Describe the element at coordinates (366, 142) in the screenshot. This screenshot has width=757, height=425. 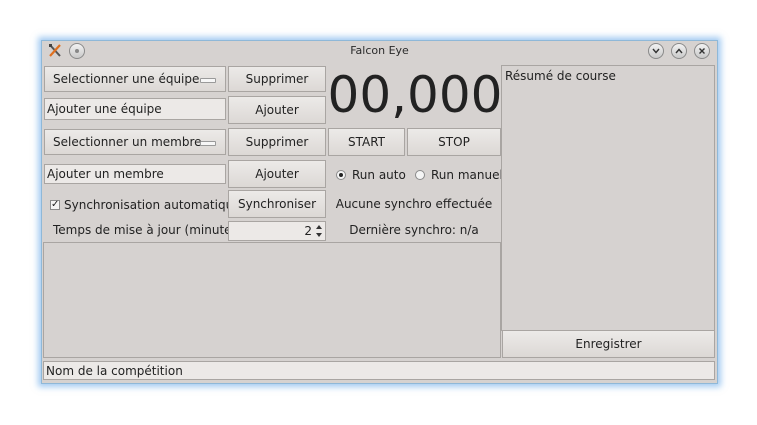
I see `start-button: START` at that location.